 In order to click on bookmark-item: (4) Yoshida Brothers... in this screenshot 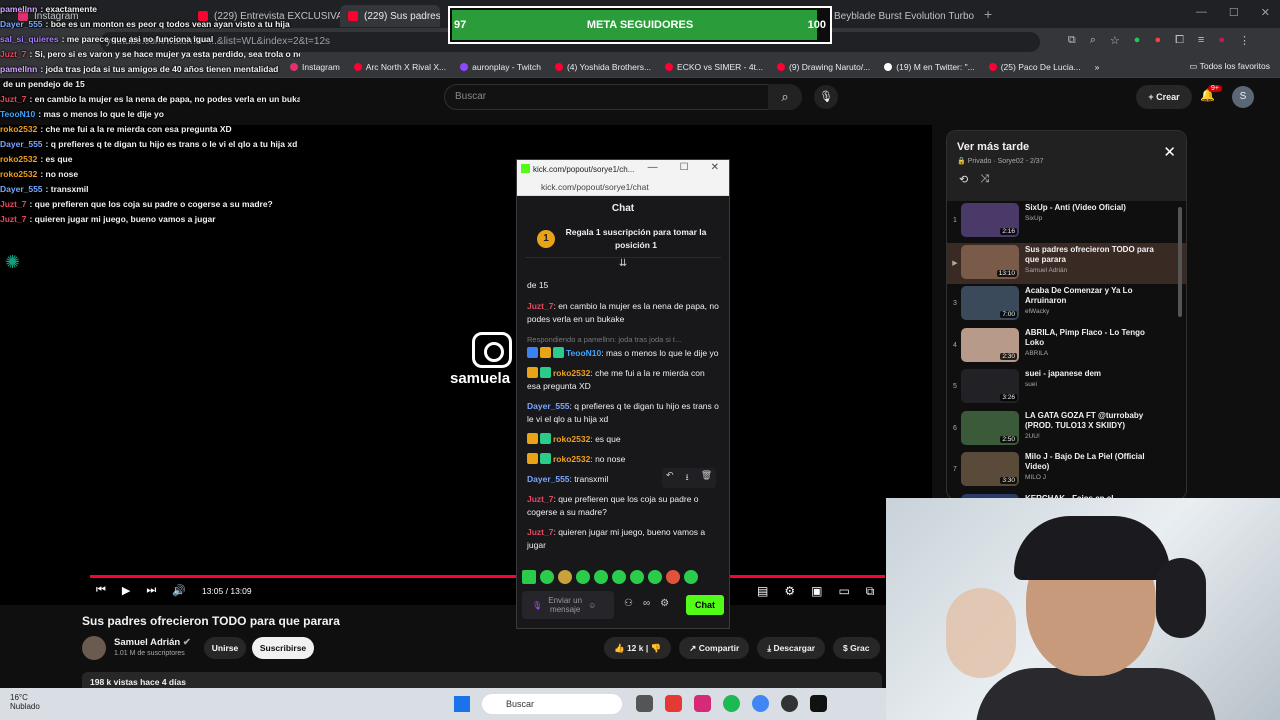, I will do `click(602, 67)`.